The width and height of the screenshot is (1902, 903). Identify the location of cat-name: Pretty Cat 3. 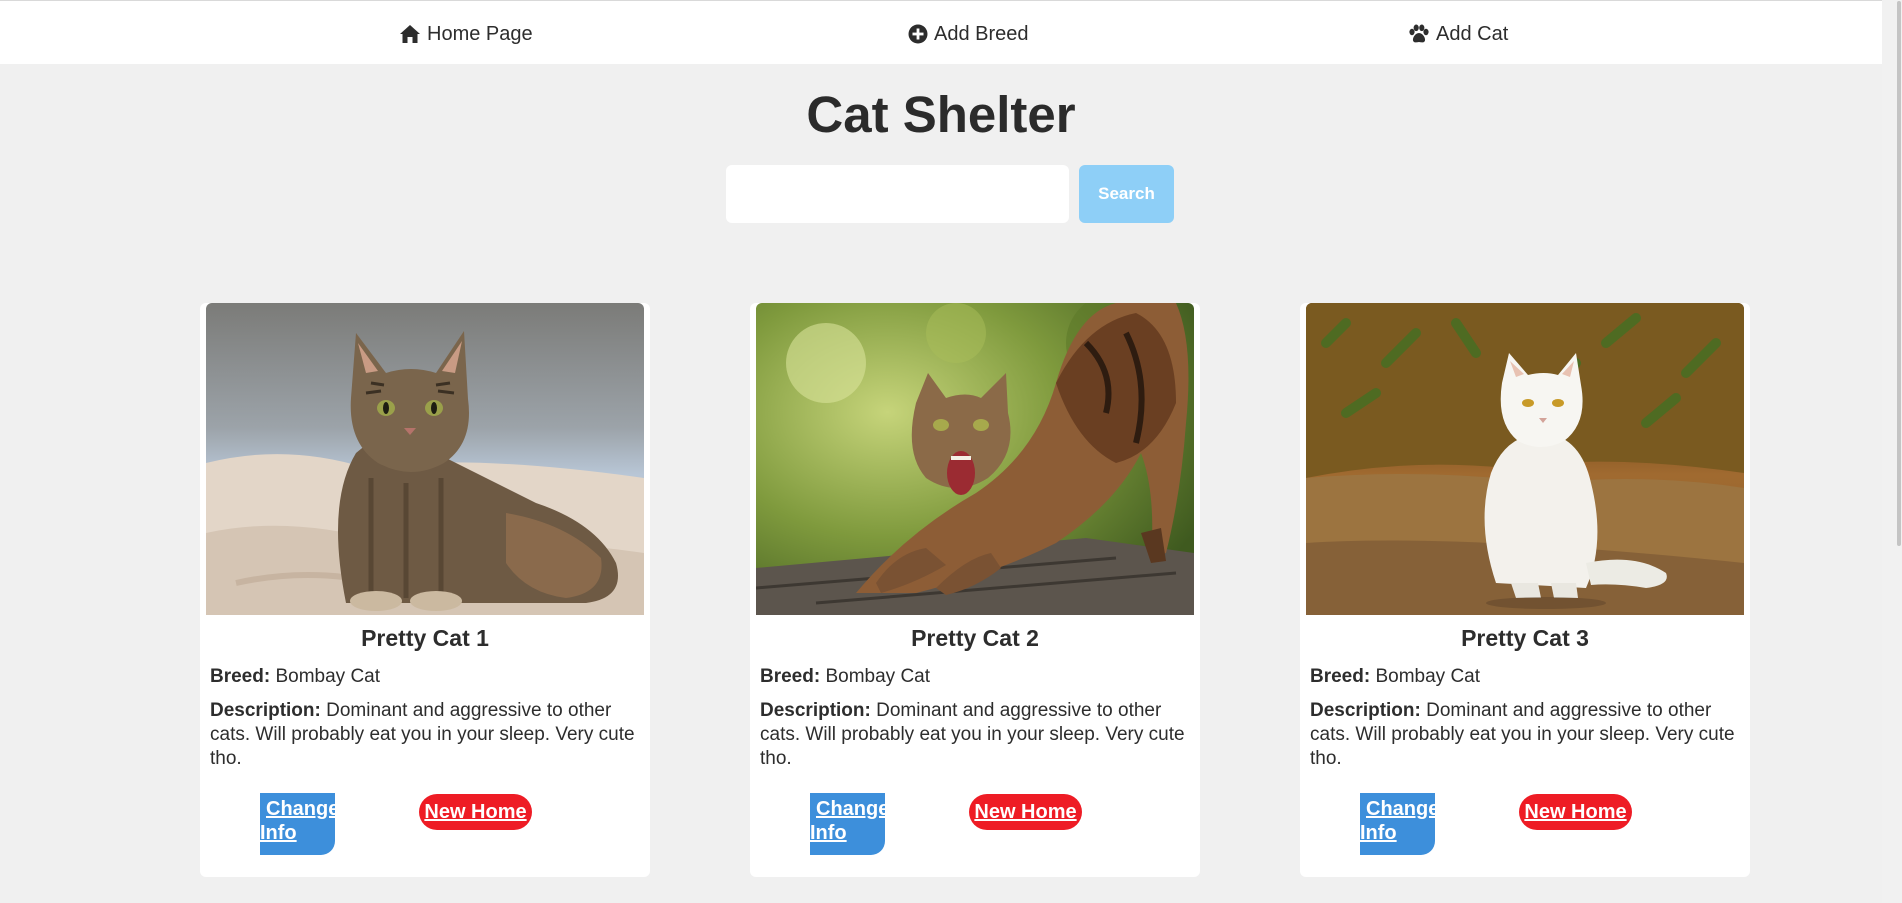
(1525, 638).